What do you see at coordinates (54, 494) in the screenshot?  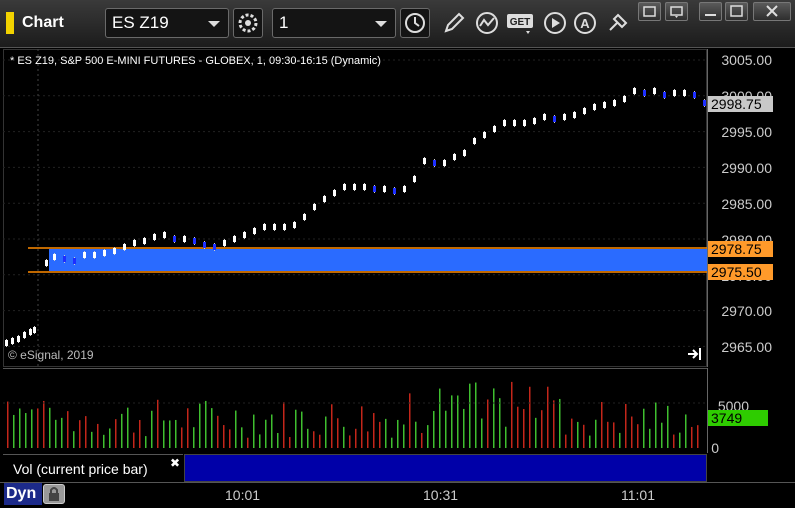 I see `lock-icon` at bounding box center [54, 494].